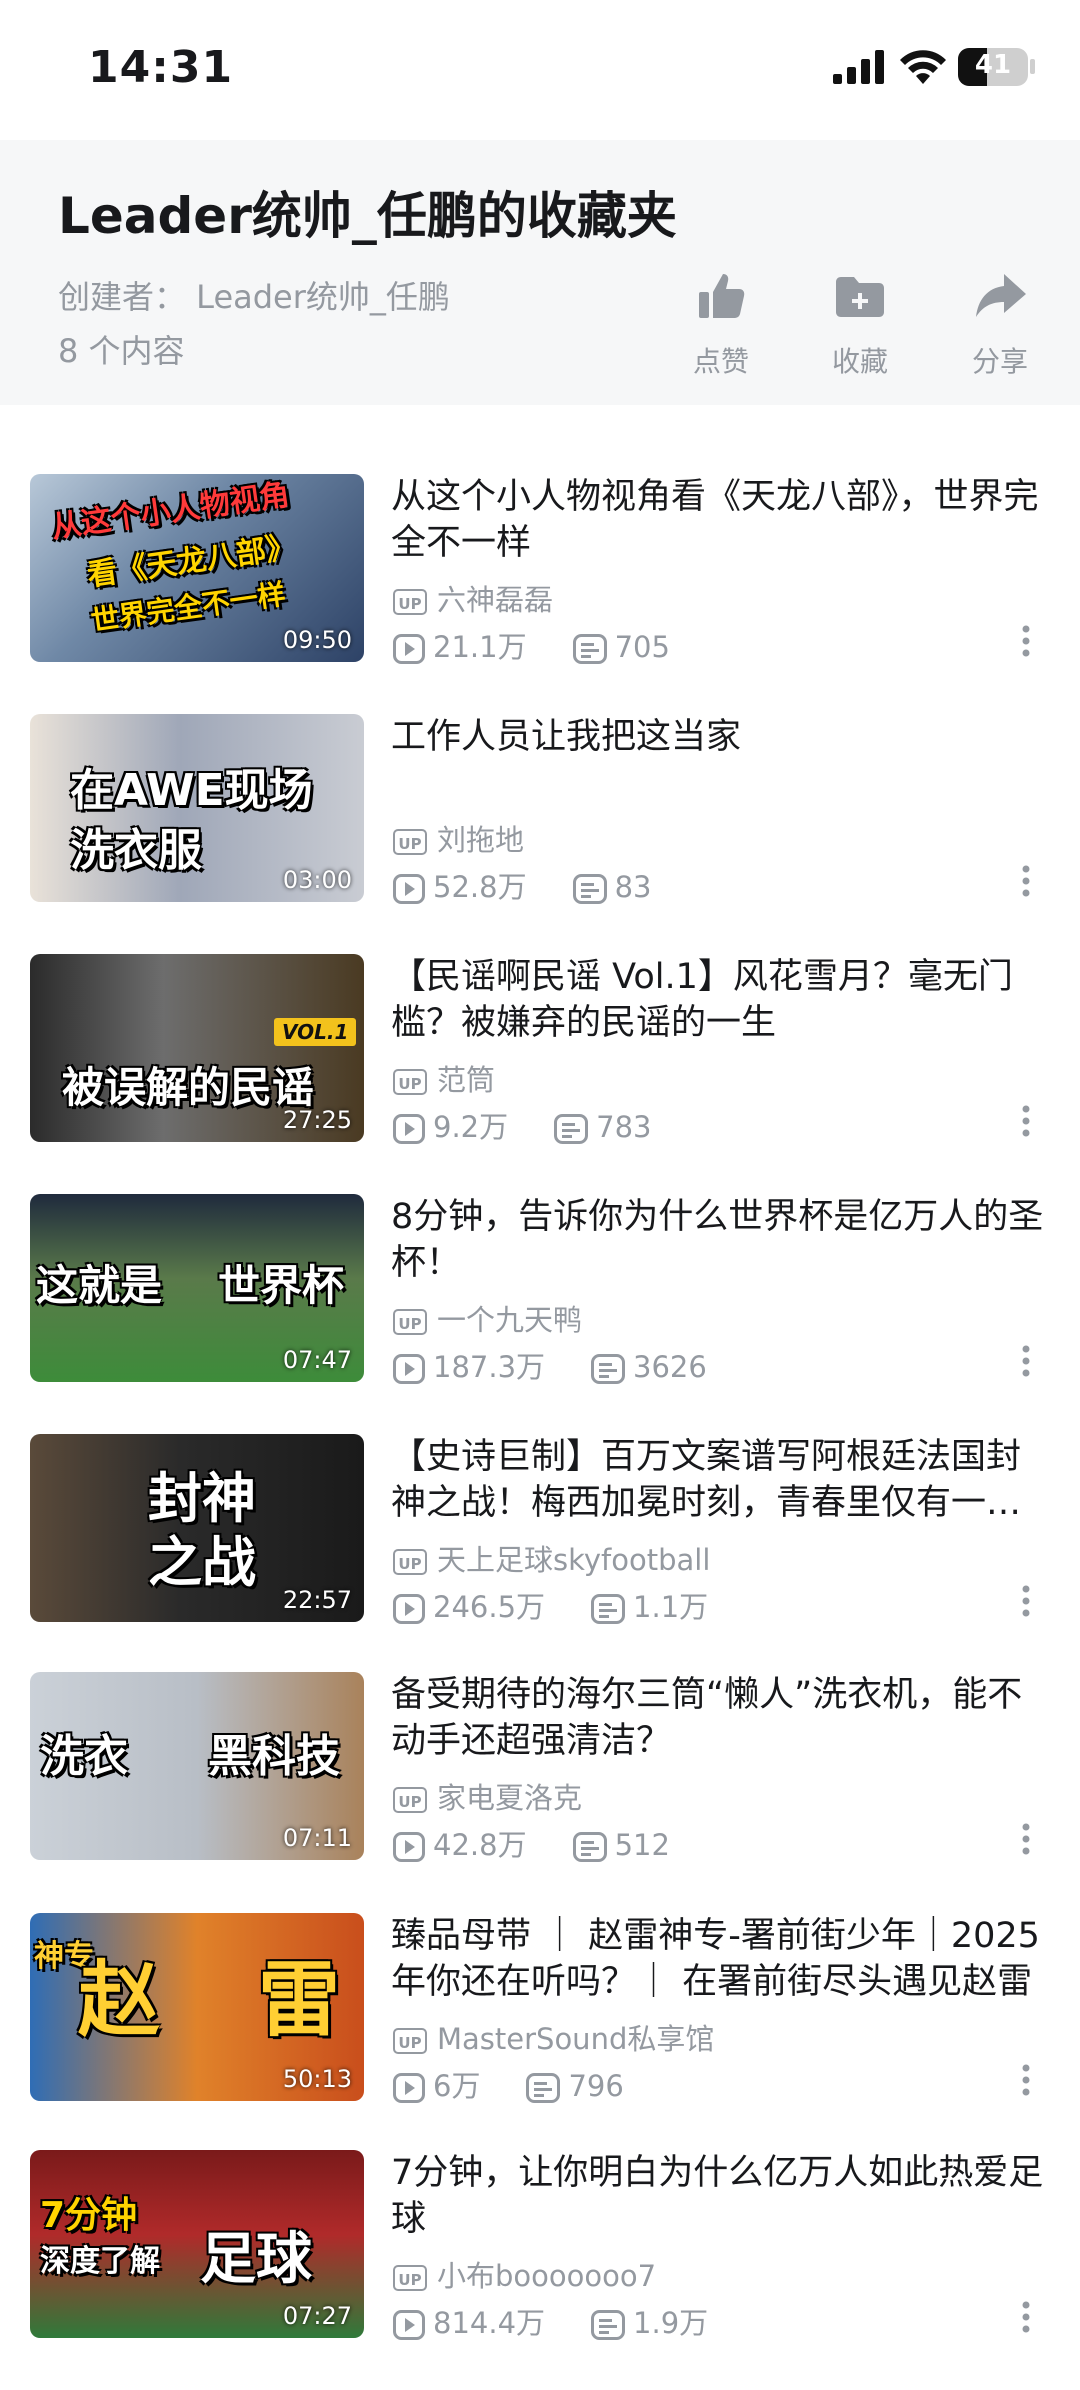 The height and width of the screenshot is (2390, 1080). I want to click on uploader-name: 家电夏洛克, so click(510, 1798).